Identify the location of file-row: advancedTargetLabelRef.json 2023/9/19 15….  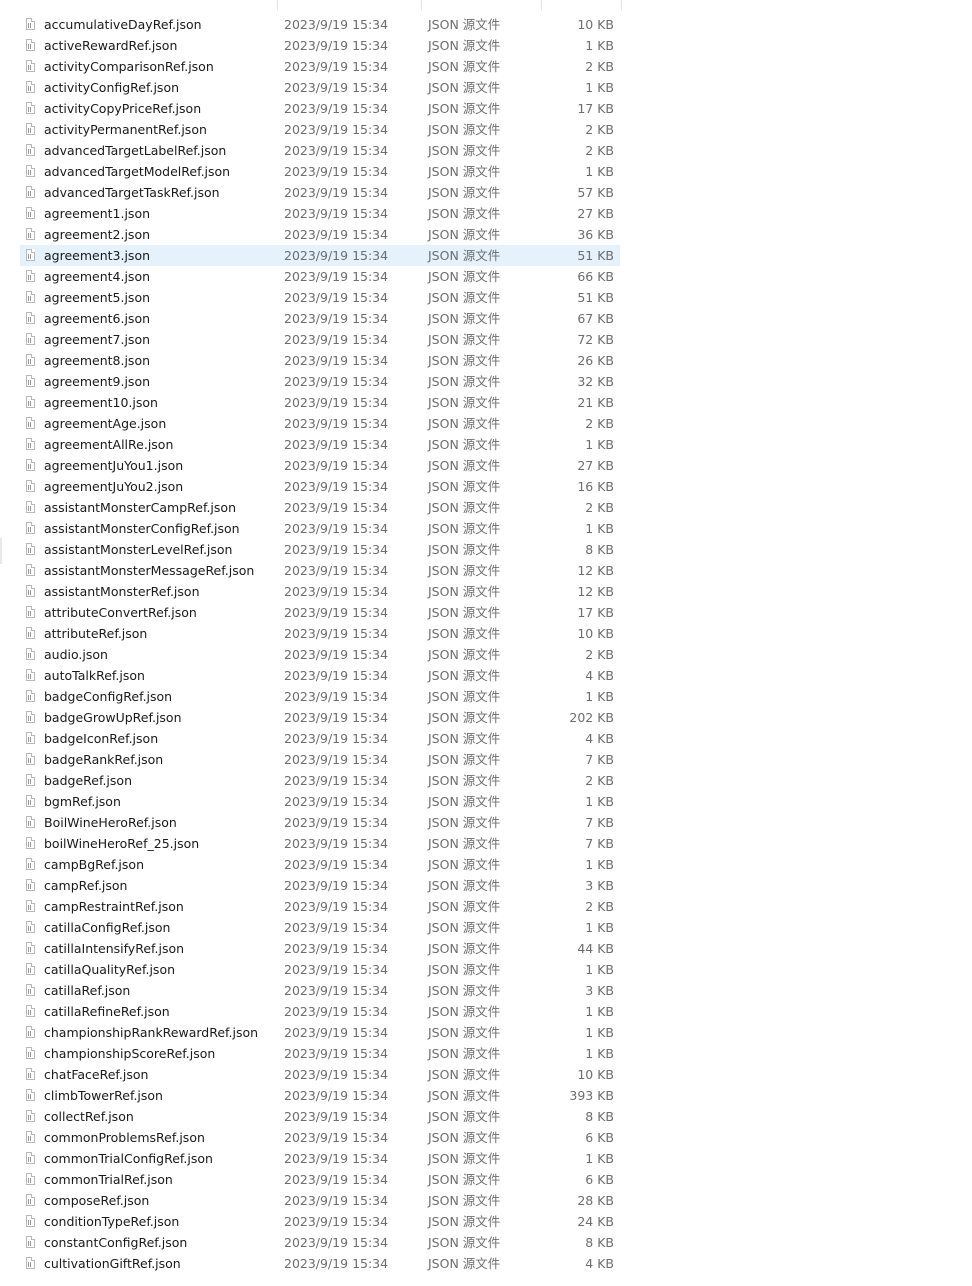
(320, 150).